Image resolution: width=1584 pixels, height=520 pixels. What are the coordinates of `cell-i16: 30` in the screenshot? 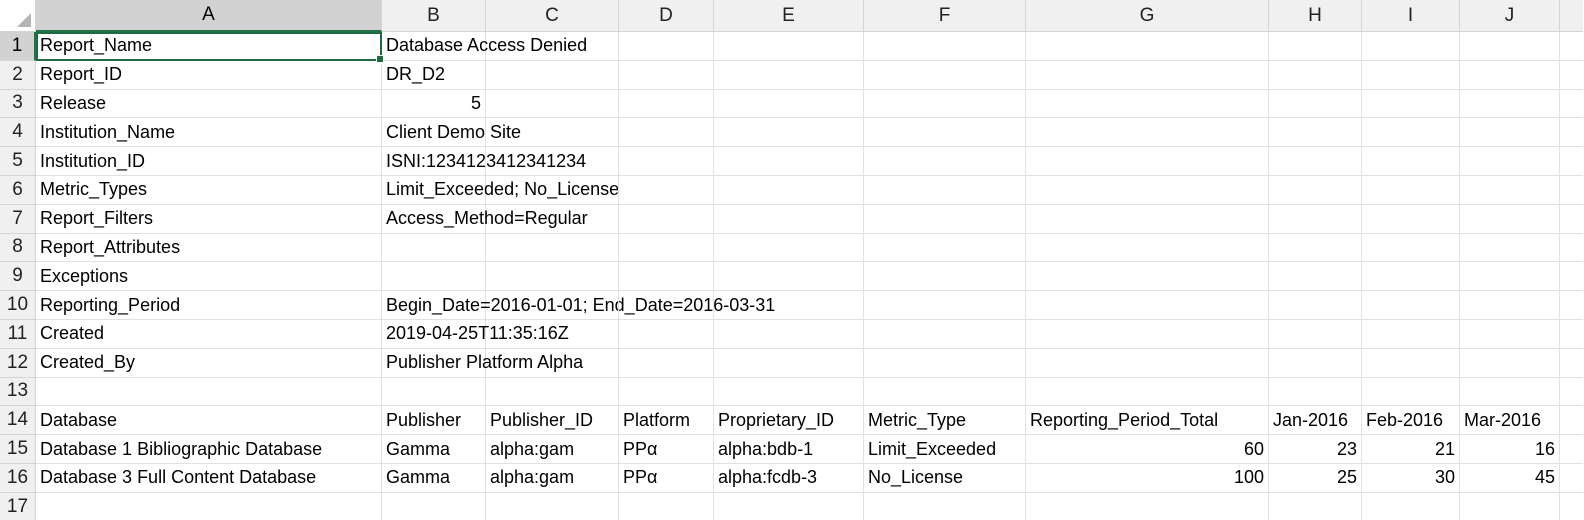 It's located at (1411, 478).